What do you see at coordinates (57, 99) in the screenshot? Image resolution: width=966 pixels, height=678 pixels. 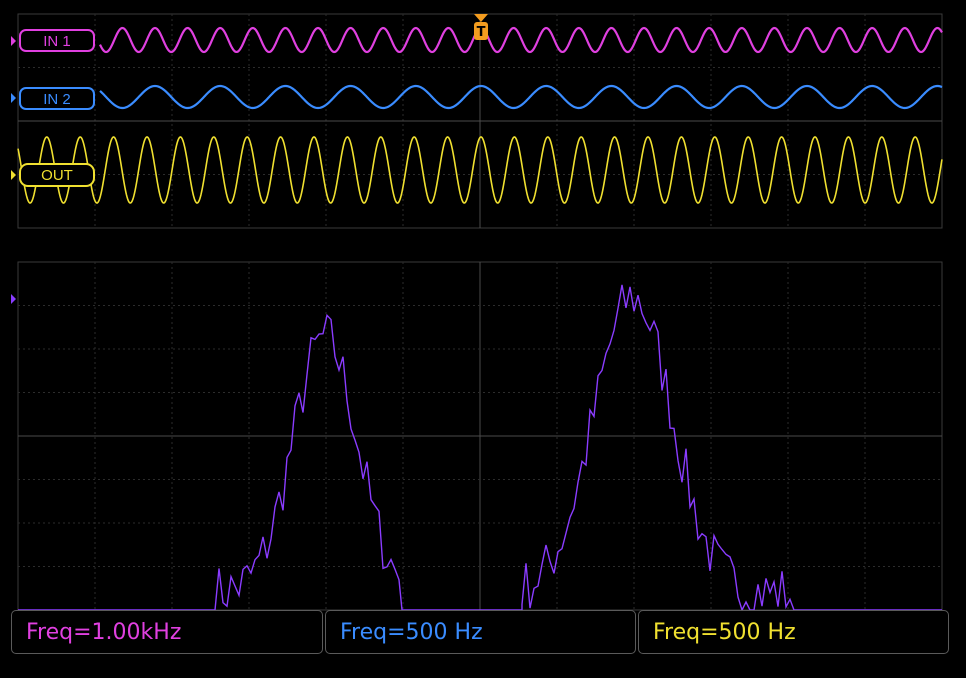 I see `channel-label-text: IN 2` at bounding box center [57, 99].